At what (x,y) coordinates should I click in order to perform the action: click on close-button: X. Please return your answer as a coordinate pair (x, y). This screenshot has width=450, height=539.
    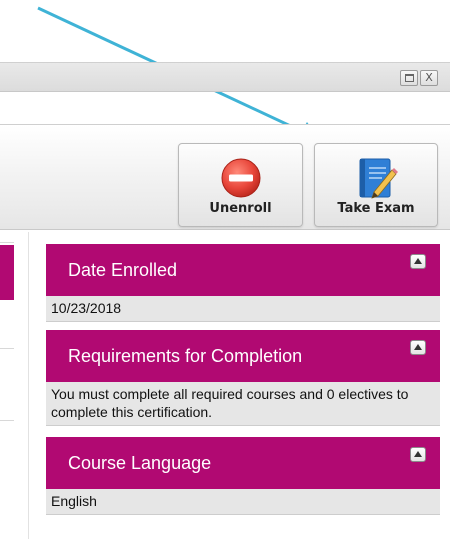
    Looking at the image, I should click on (429, 78).